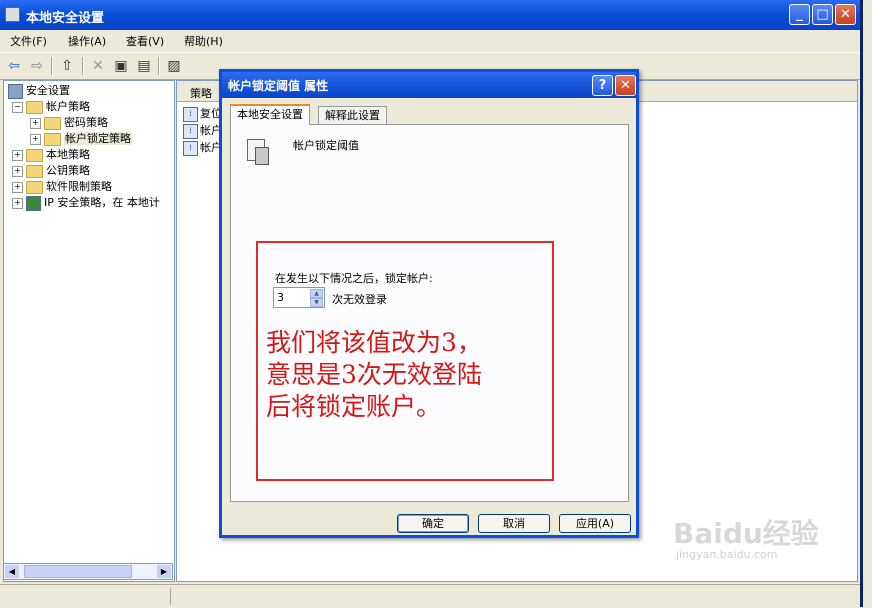 This screenshot has width=872, height=608. Describe the element at coordinates (595, 523) in the screenshot. I see `apply-button: 应用(A)` at that location.